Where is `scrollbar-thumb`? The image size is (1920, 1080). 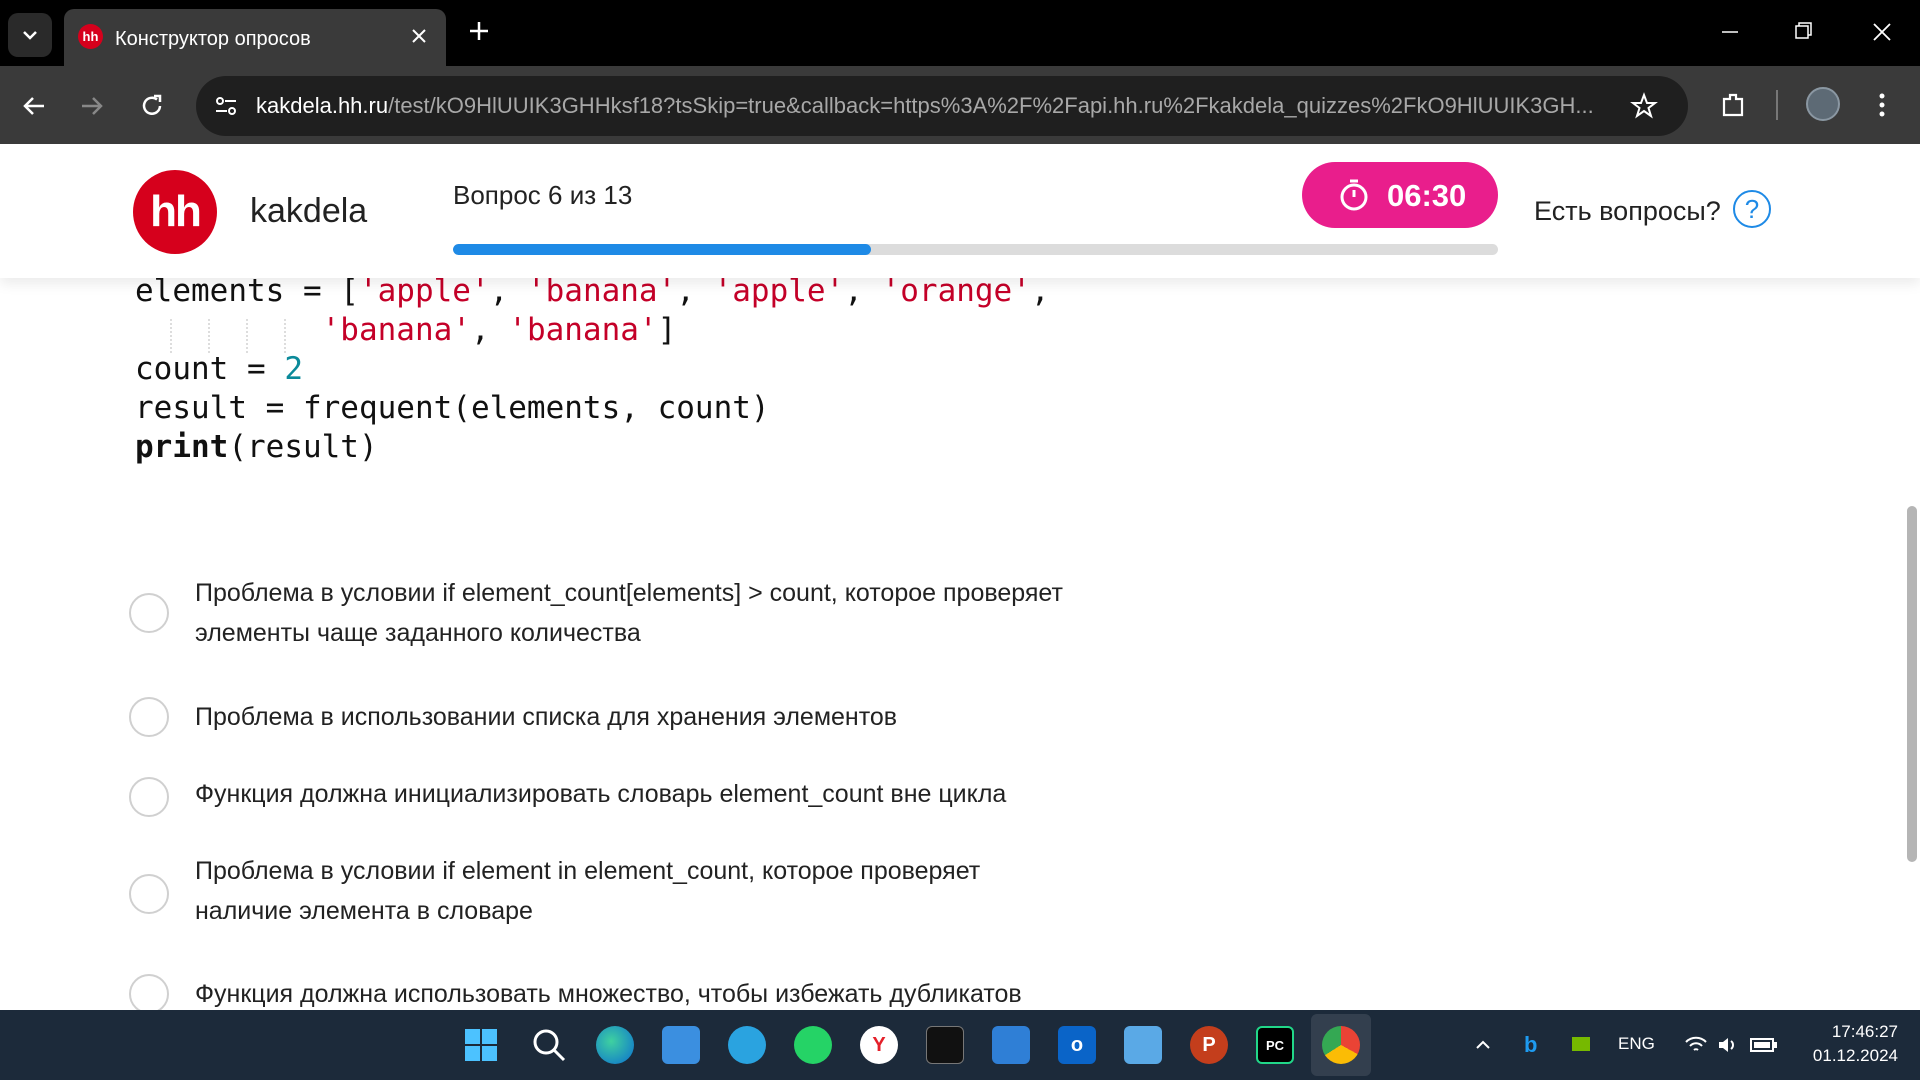
scrollbar-thumb is located at coordinates (1912, 684).